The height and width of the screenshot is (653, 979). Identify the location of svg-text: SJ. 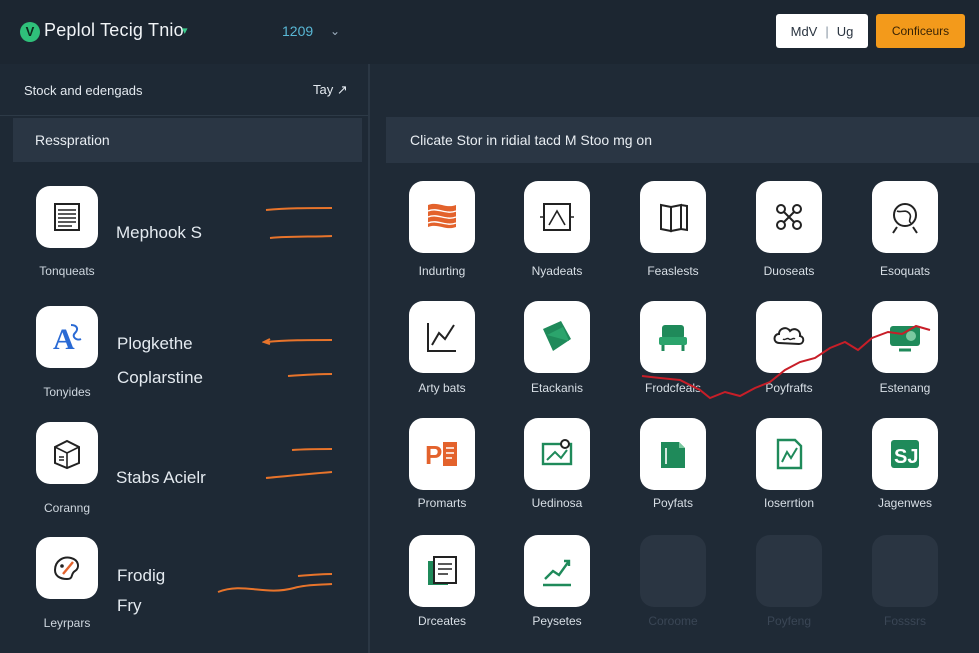
(906, 457).